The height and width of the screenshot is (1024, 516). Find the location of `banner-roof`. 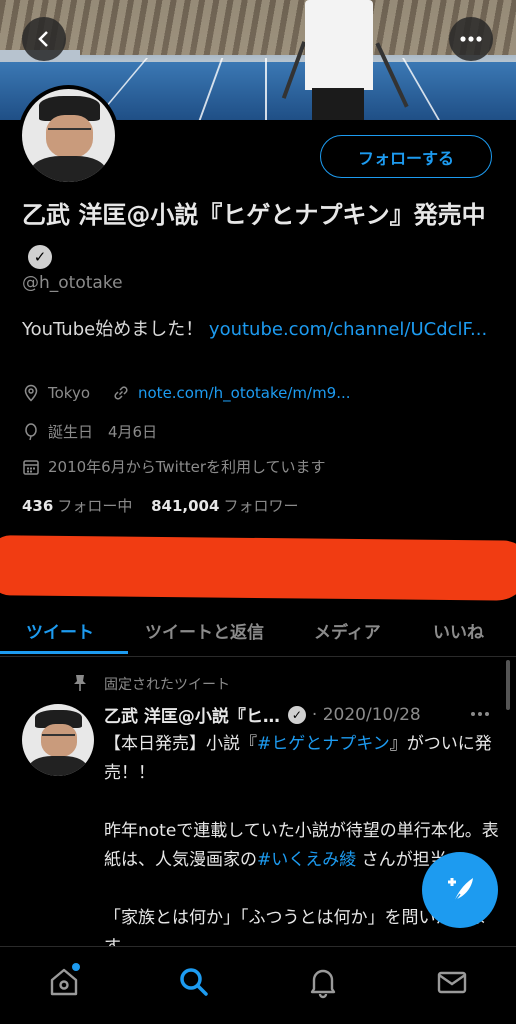

banner-roof is located at coordinates (258, 27).